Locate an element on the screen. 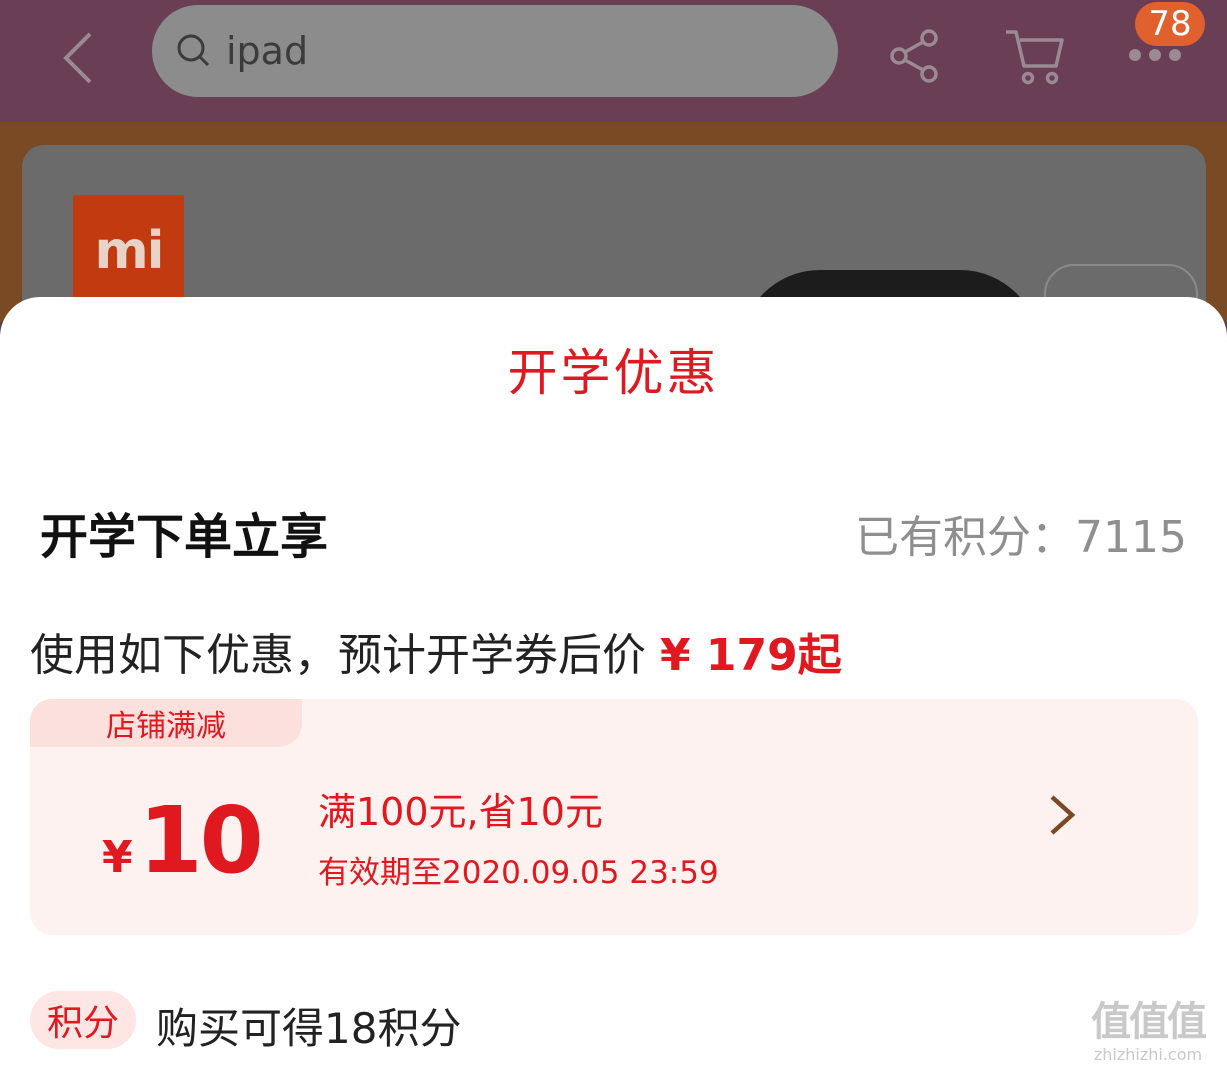 The image size is (1227, 1079). coupon-tag: 店铺满减 is located at coordinates (166, 723).